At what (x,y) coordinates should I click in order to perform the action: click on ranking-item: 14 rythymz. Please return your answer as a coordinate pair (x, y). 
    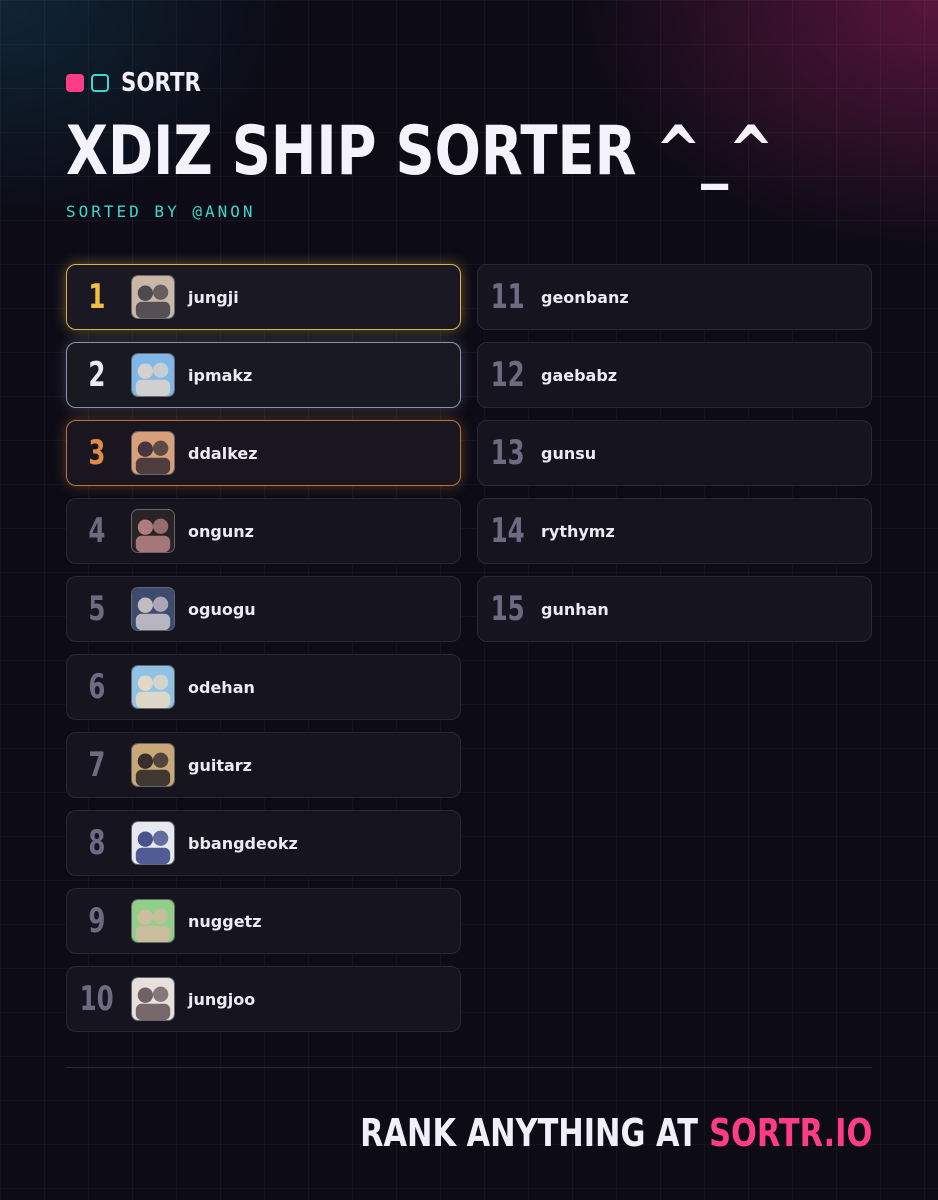
    Looking at the image, I should click on (674, 531).